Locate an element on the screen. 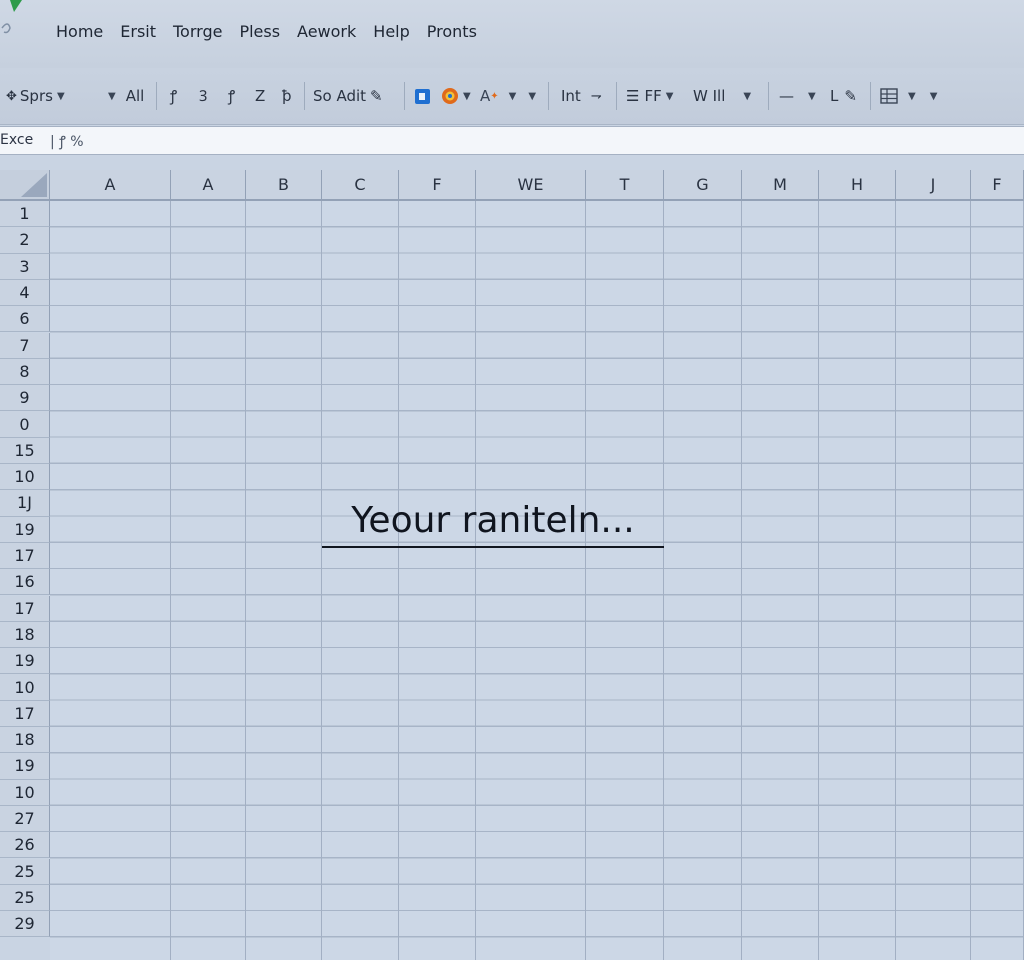 This screenshot has width=1024, height=960. row-header: 1 is located at coordinates (25, 214).